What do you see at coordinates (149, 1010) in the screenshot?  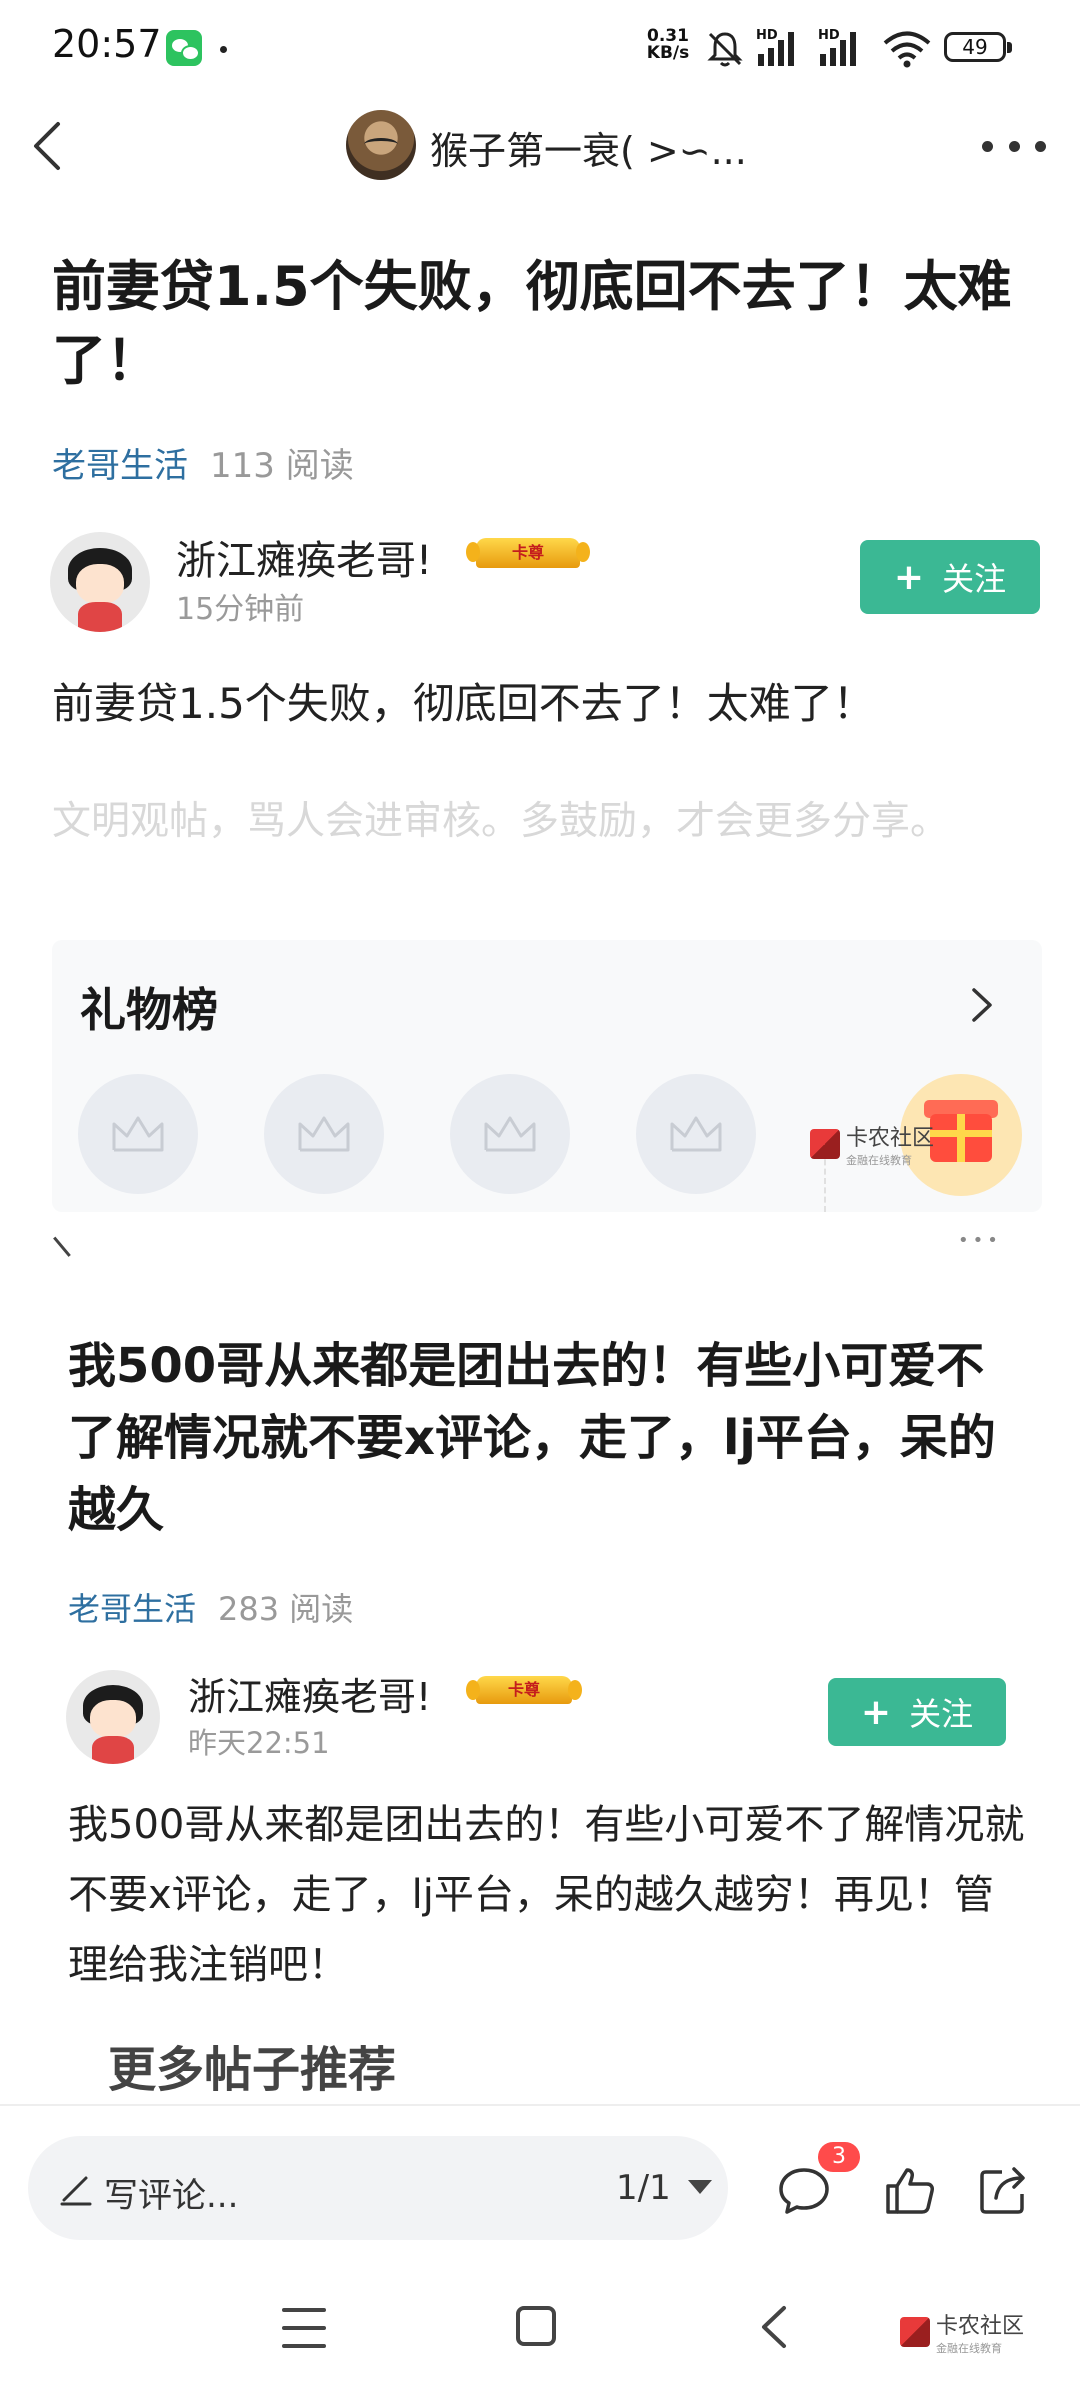 I see `gift-board-title: 礼物榜` at bounding box center [149, 1010].